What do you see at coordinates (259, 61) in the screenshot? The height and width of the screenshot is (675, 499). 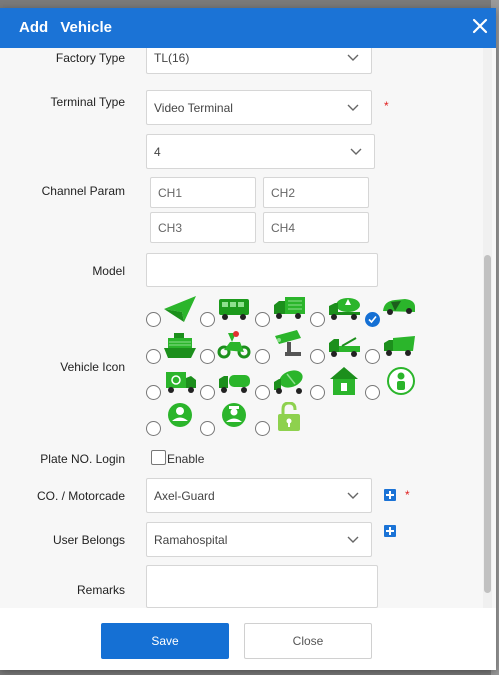 I see `factory-type-select: TL(16)` at bounding box center [259, 61].